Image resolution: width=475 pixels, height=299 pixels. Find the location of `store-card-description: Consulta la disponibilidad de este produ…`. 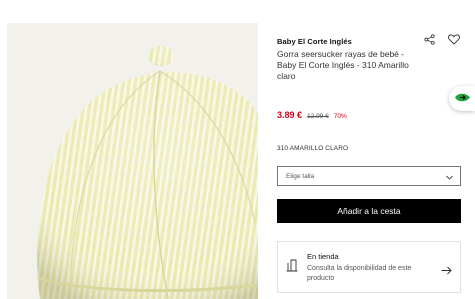

store-card-description: Consulta la disponibilidad de este produ… is located at coordinates (359, 273).